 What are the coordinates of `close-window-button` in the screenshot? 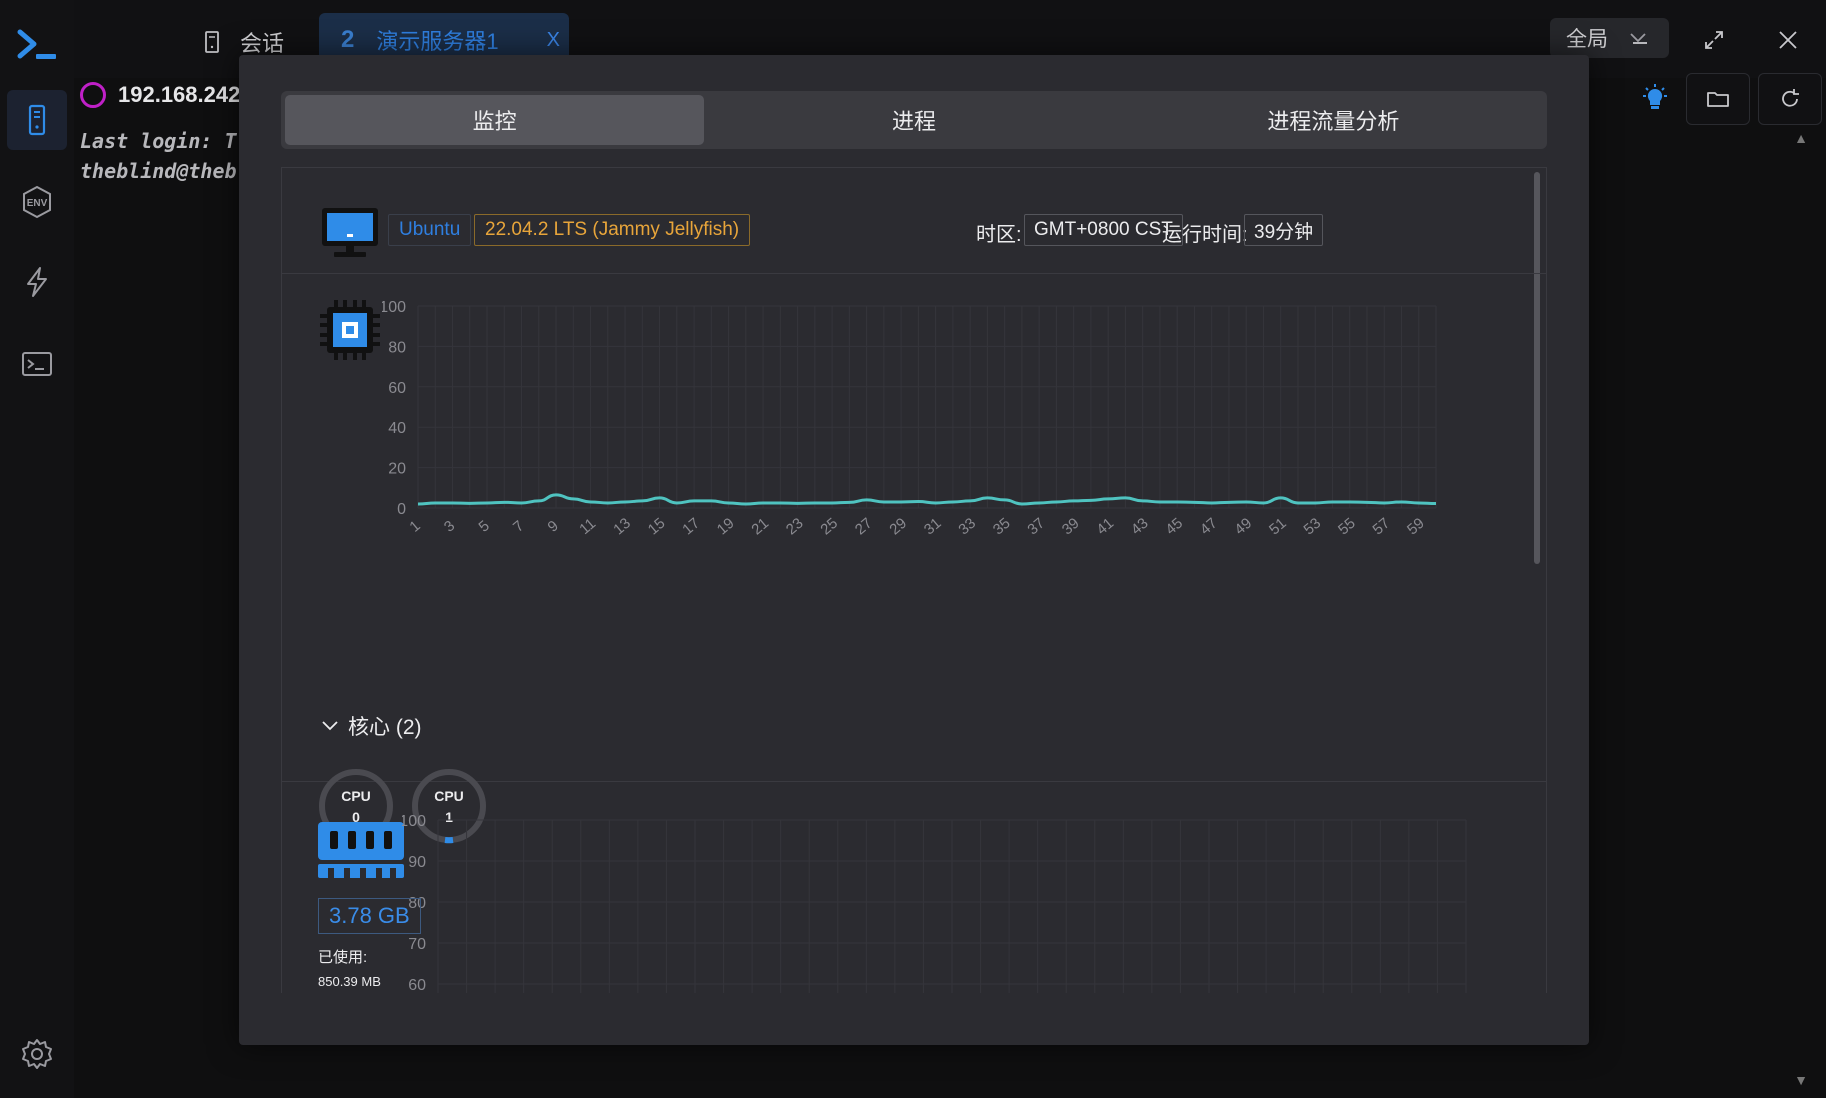 It's located at (1788, 40).